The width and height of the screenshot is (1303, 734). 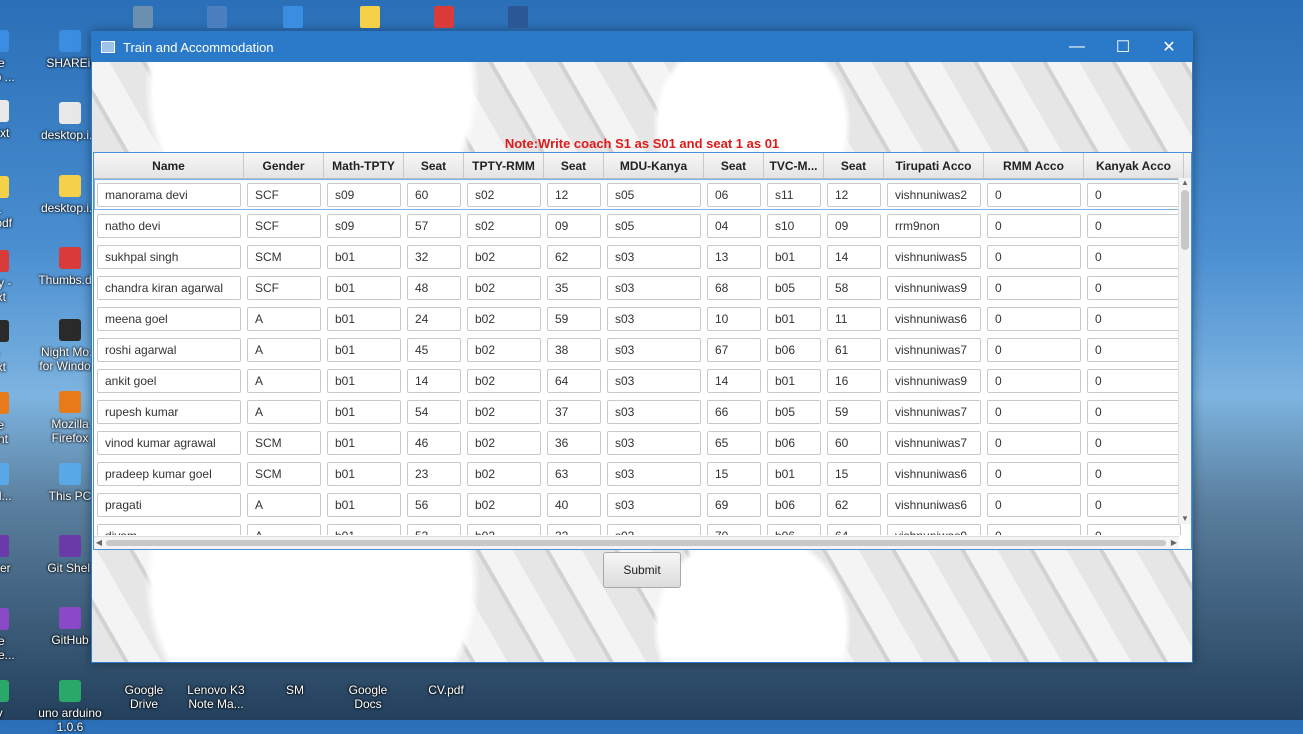 What do you see at coordinates (295, 680) in the screenshot?
I see `desktop-icon: SM` at bounding box center [295, 680].